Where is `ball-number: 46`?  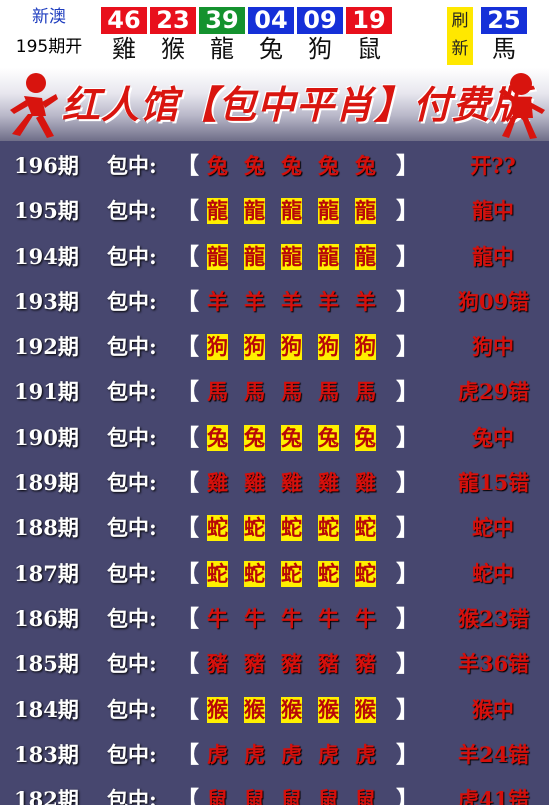
ball-number: 46 is located at coordinates (124, 20).